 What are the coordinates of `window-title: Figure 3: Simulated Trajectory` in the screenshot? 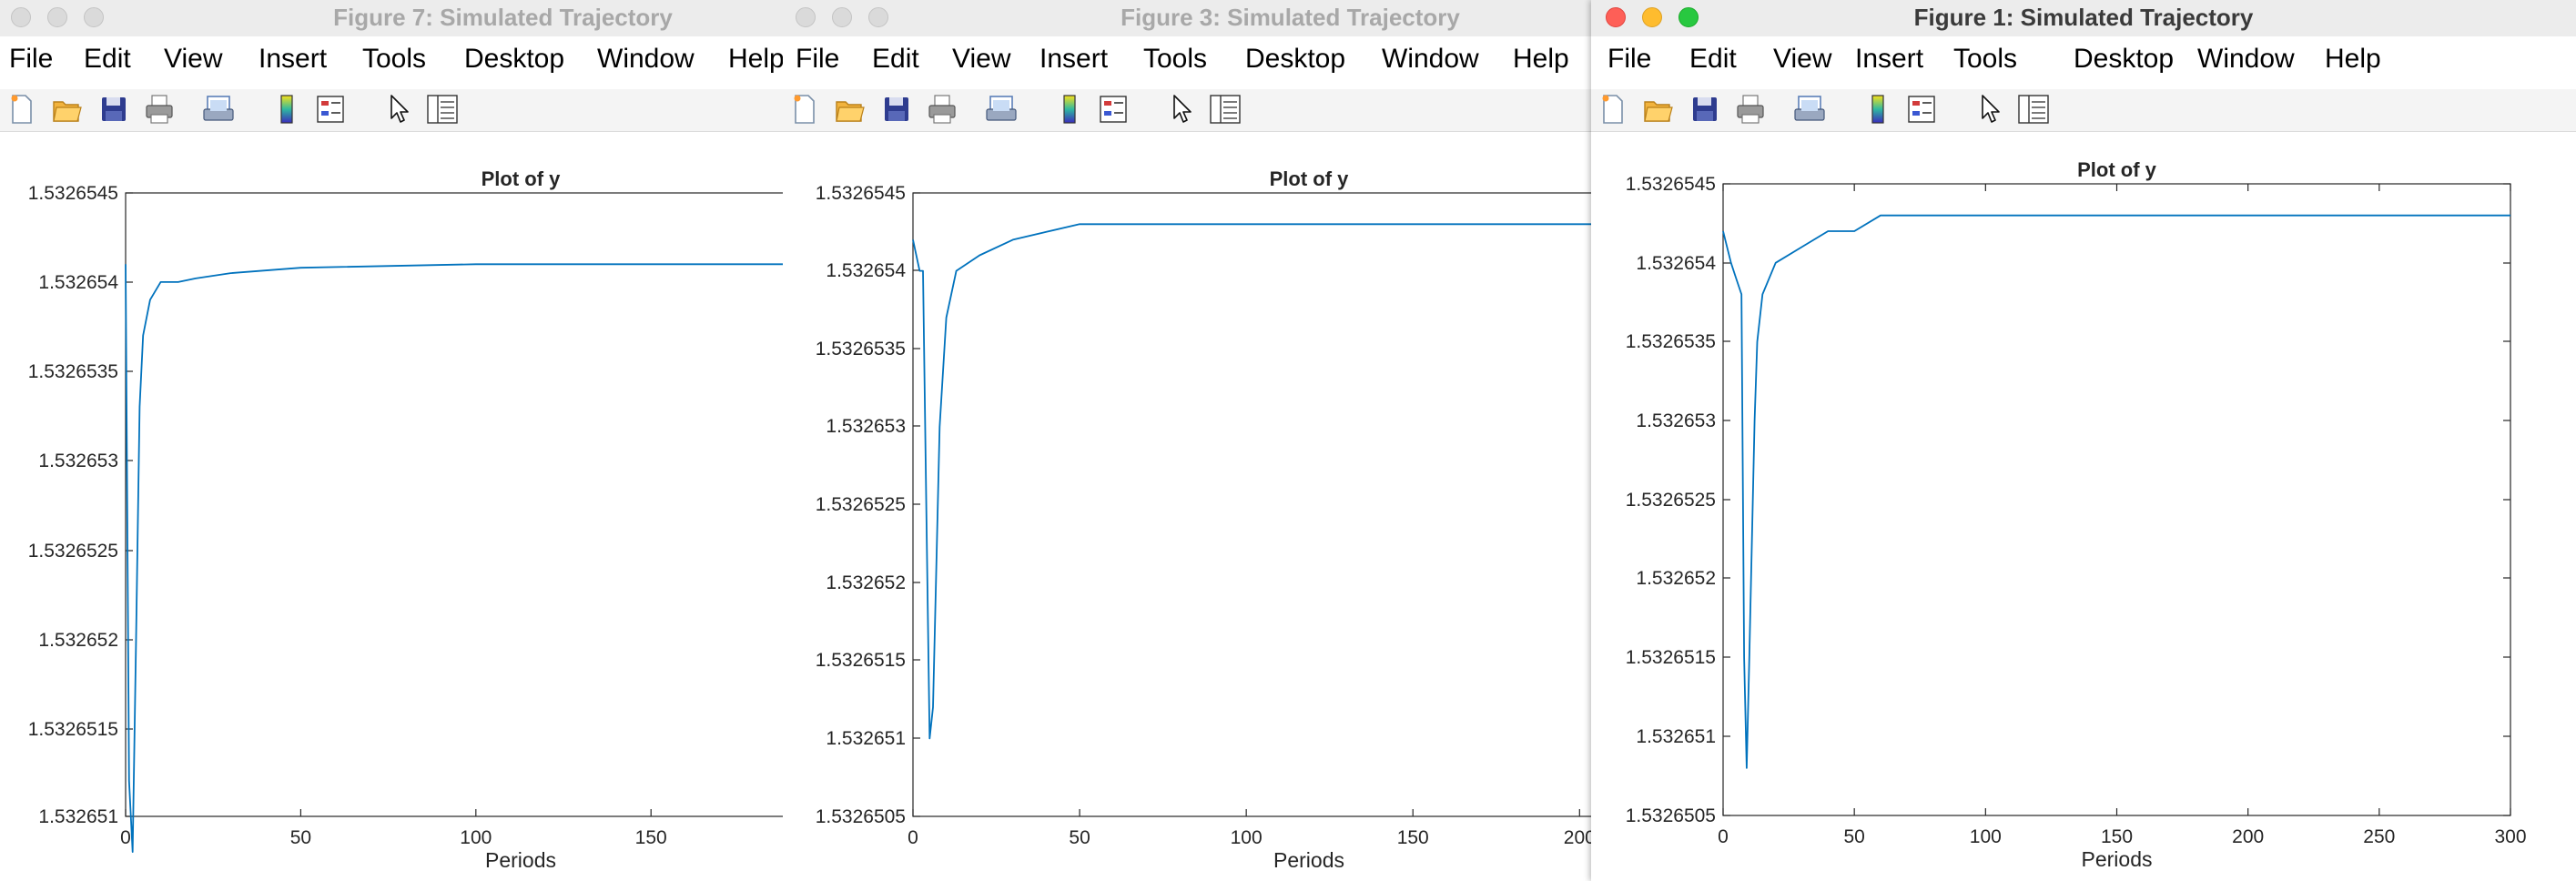 It's located at (1290, 17).